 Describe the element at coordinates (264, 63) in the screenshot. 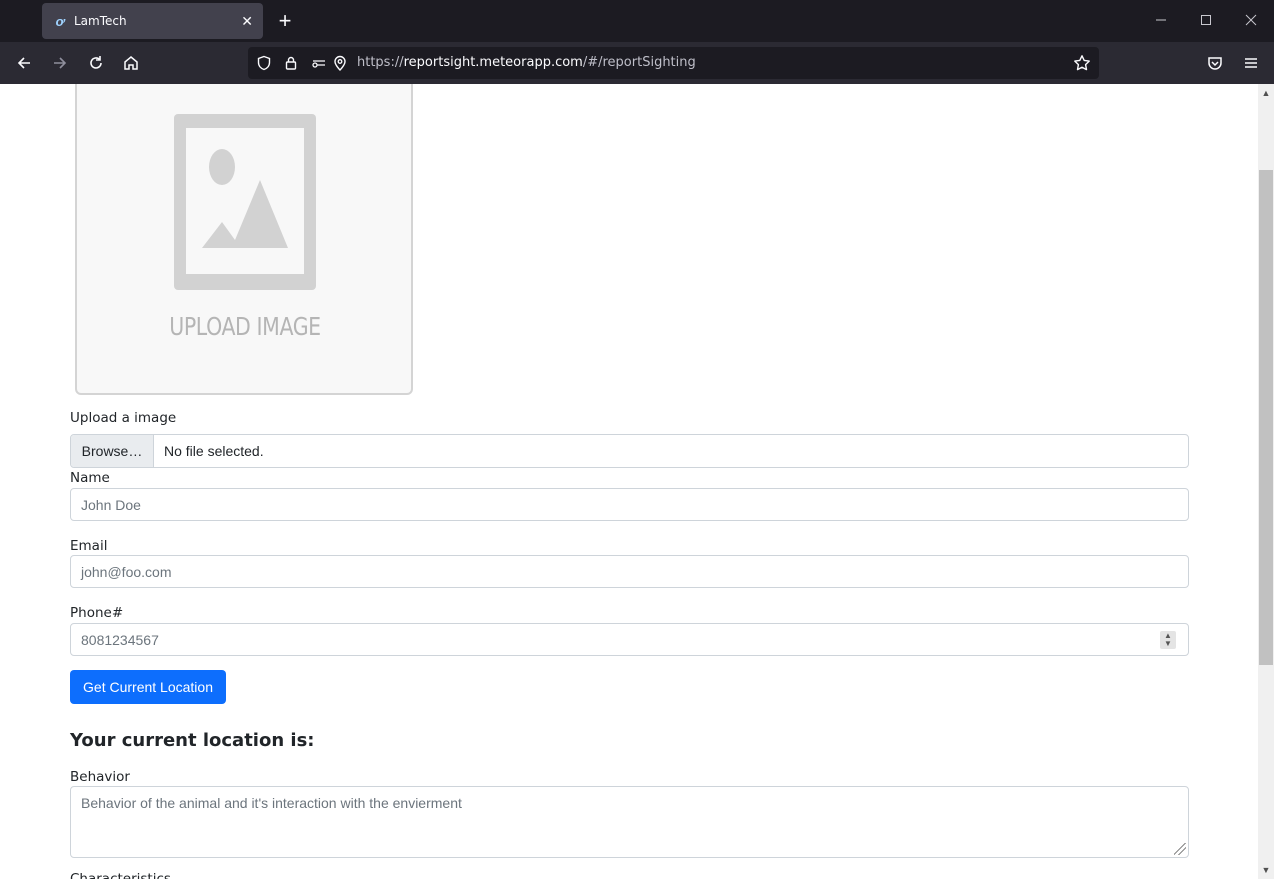

I see `tracking-shield-icon` at that location.